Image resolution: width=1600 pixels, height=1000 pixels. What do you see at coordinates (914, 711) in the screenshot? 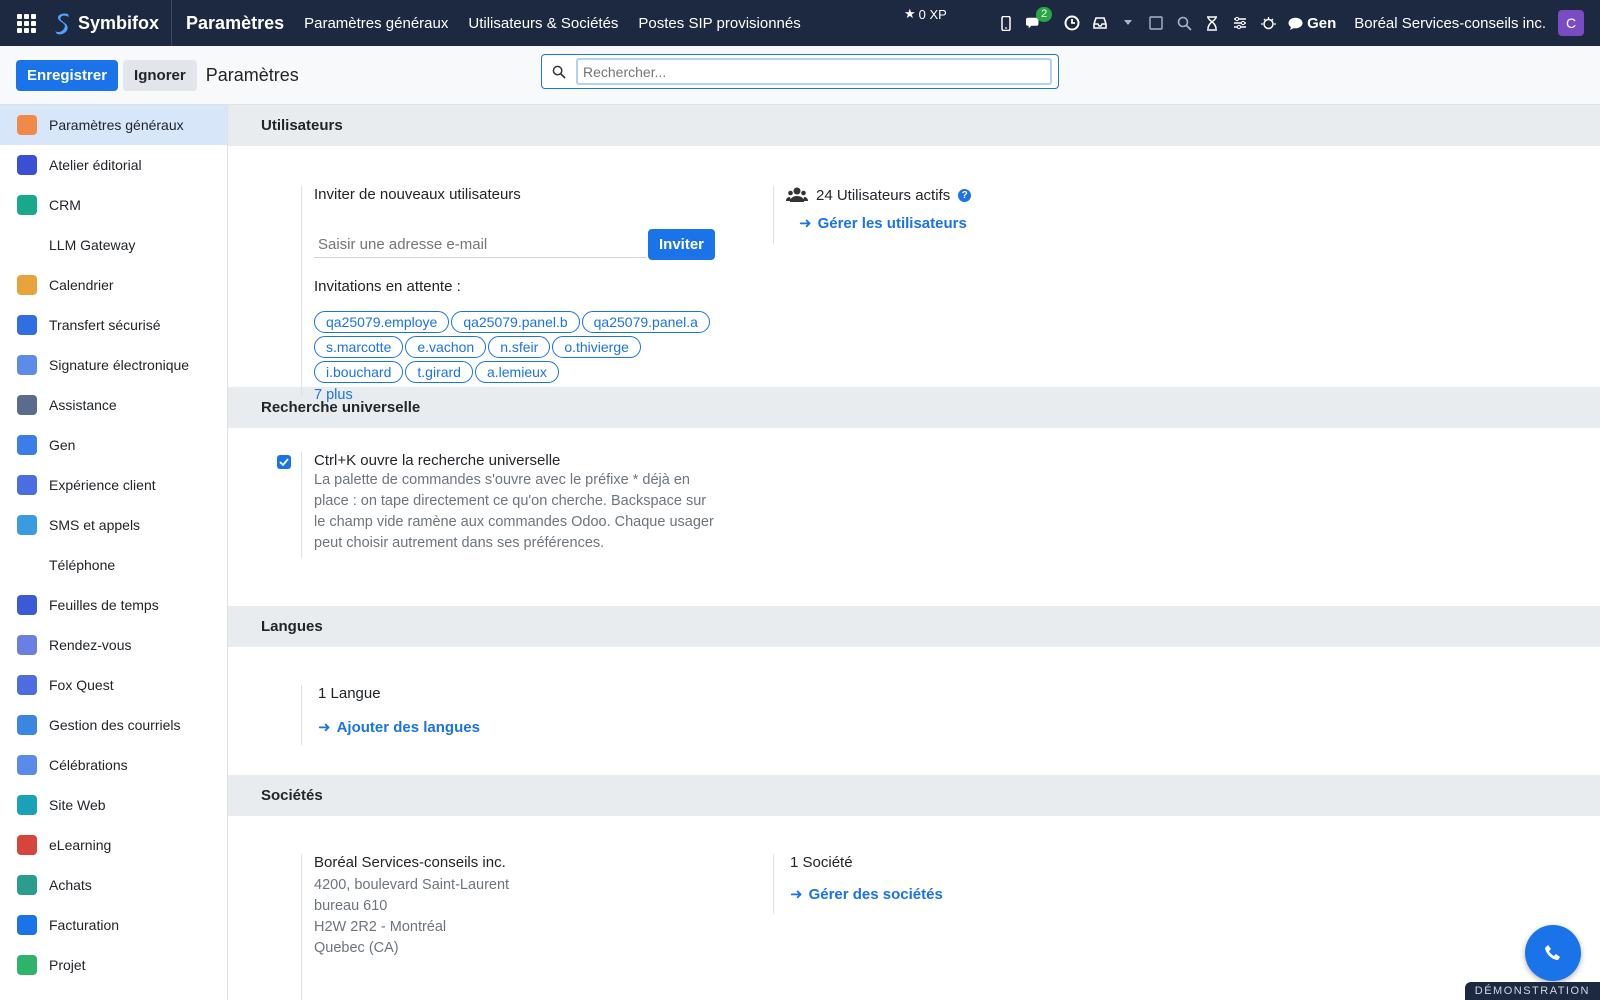
I see `languages-section: 1 Langue ➜ Ajouter des langues` at bounding box center [914, 711].